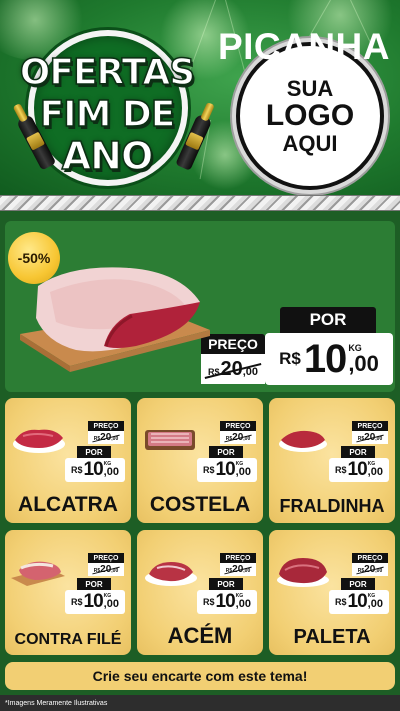 This screenshot has height=711, width=400. Describe the element at coordinates (34, 258) in the screenshot. I see `discount-badge: -50%` at that location.